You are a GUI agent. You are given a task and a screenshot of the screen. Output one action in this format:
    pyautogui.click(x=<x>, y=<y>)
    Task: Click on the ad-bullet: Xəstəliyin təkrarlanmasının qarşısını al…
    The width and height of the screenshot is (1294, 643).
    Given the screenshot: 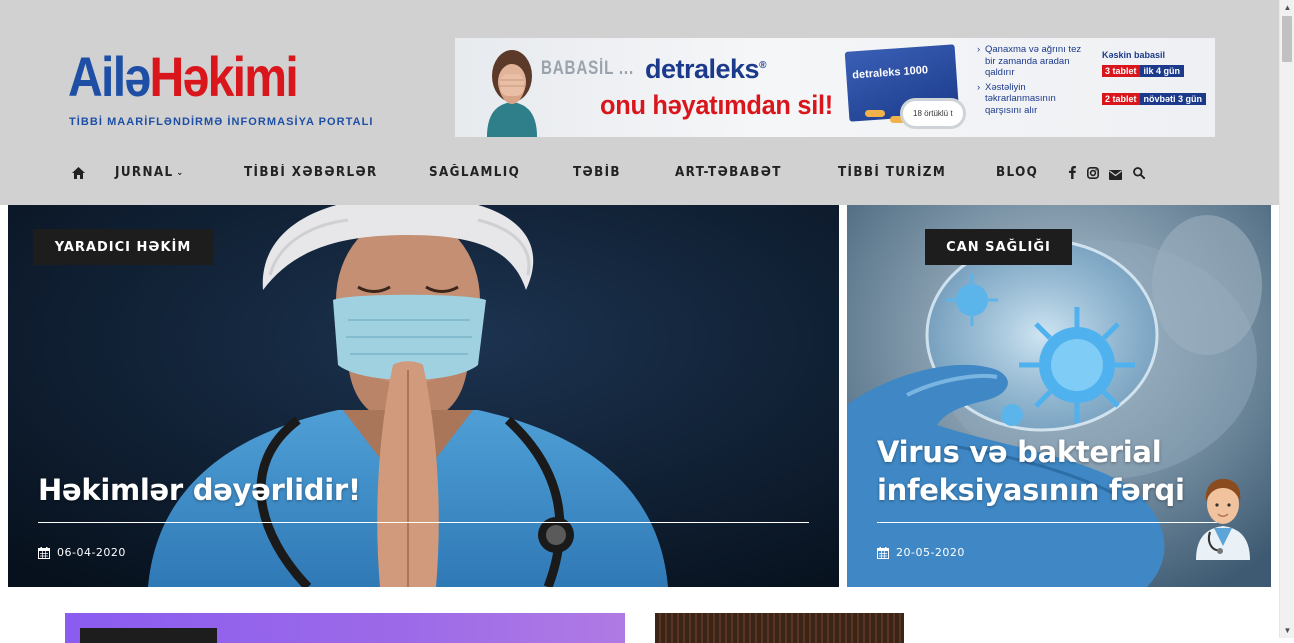 What is the action you would take?
    pyautogui.click(x=1034, y=99)
    